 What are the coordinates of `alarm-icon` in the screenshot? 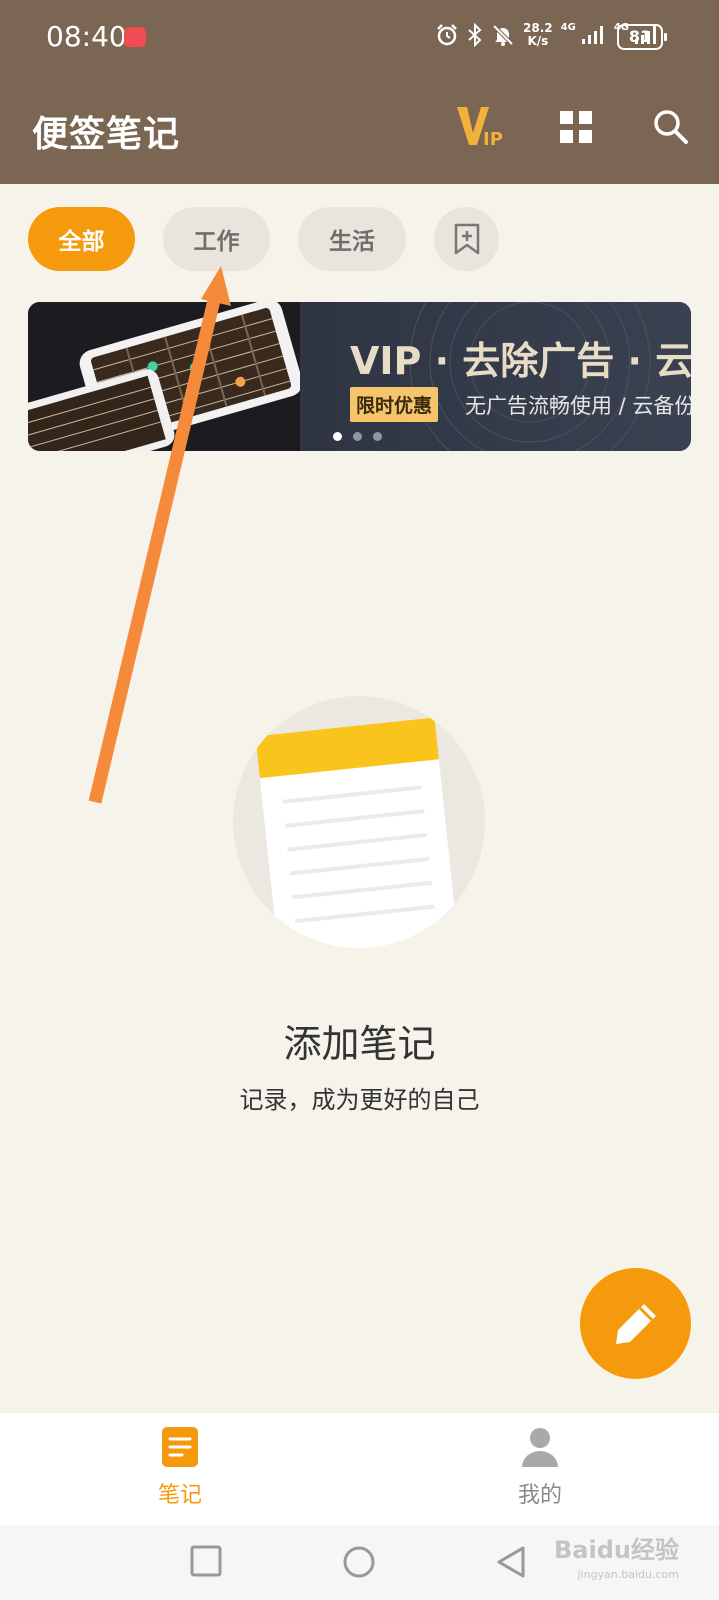 It's located at (447, 35).